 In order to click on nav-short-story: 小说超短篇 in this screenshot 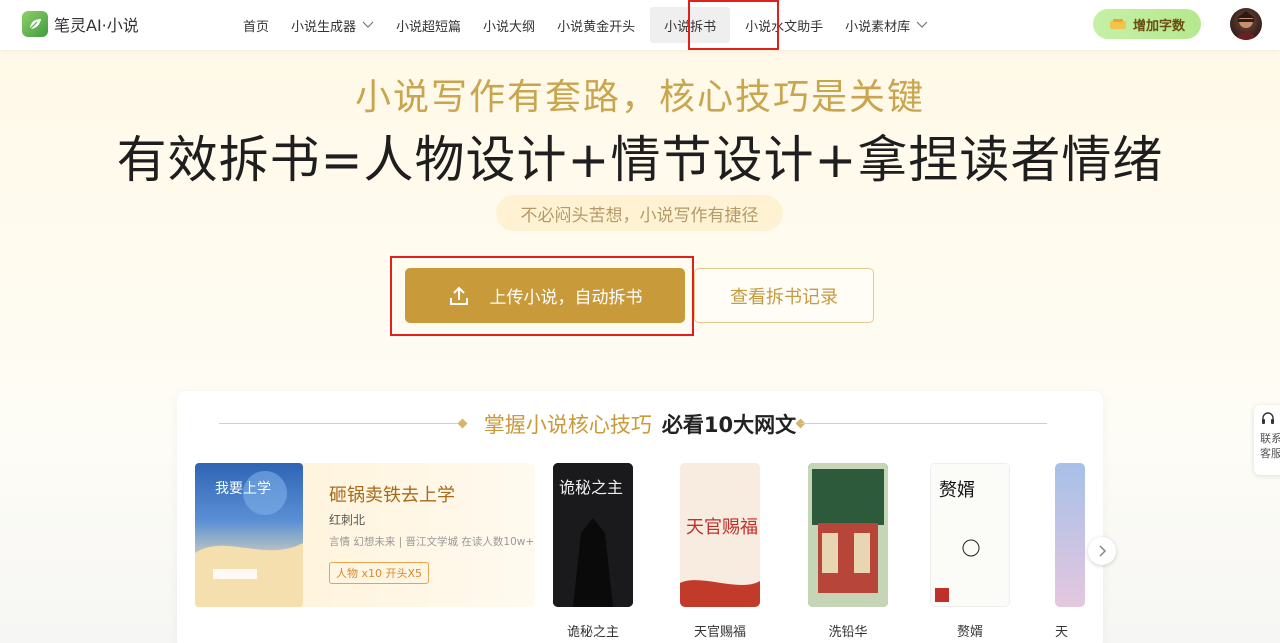, I will do `click(428, 25)`.